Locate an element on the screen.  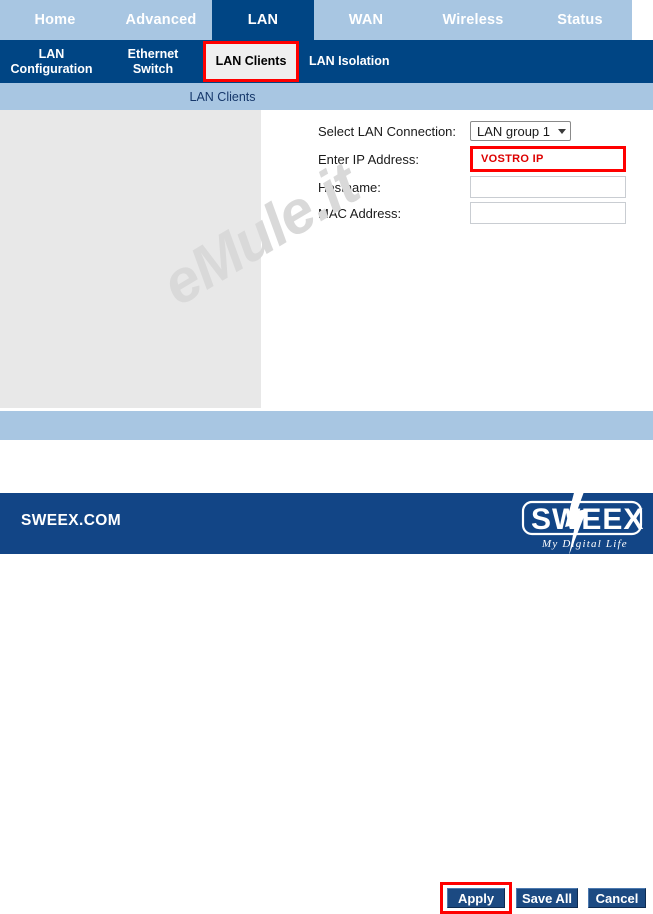
subnav-tab-lan-isolation: LAN Isolation is located at coordinates (364, 61).